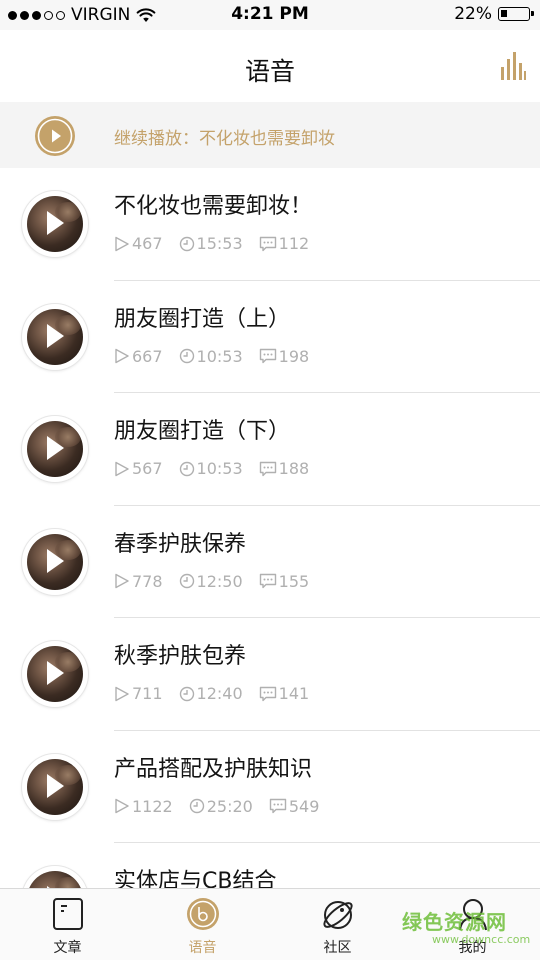  What do you see at coordinates (213, 206) in the screenshot?
I see `episode-title: 不化妆也需要卸妆！` at bounding box center [213, 206].